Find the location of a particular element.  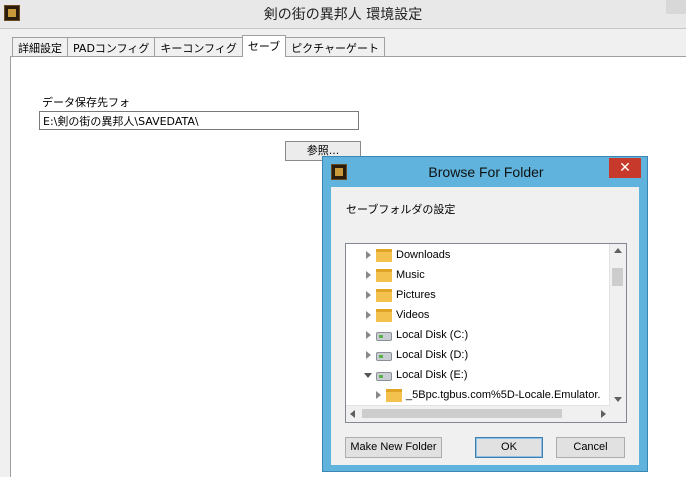

window-controls is located at coordinates (676, 7).